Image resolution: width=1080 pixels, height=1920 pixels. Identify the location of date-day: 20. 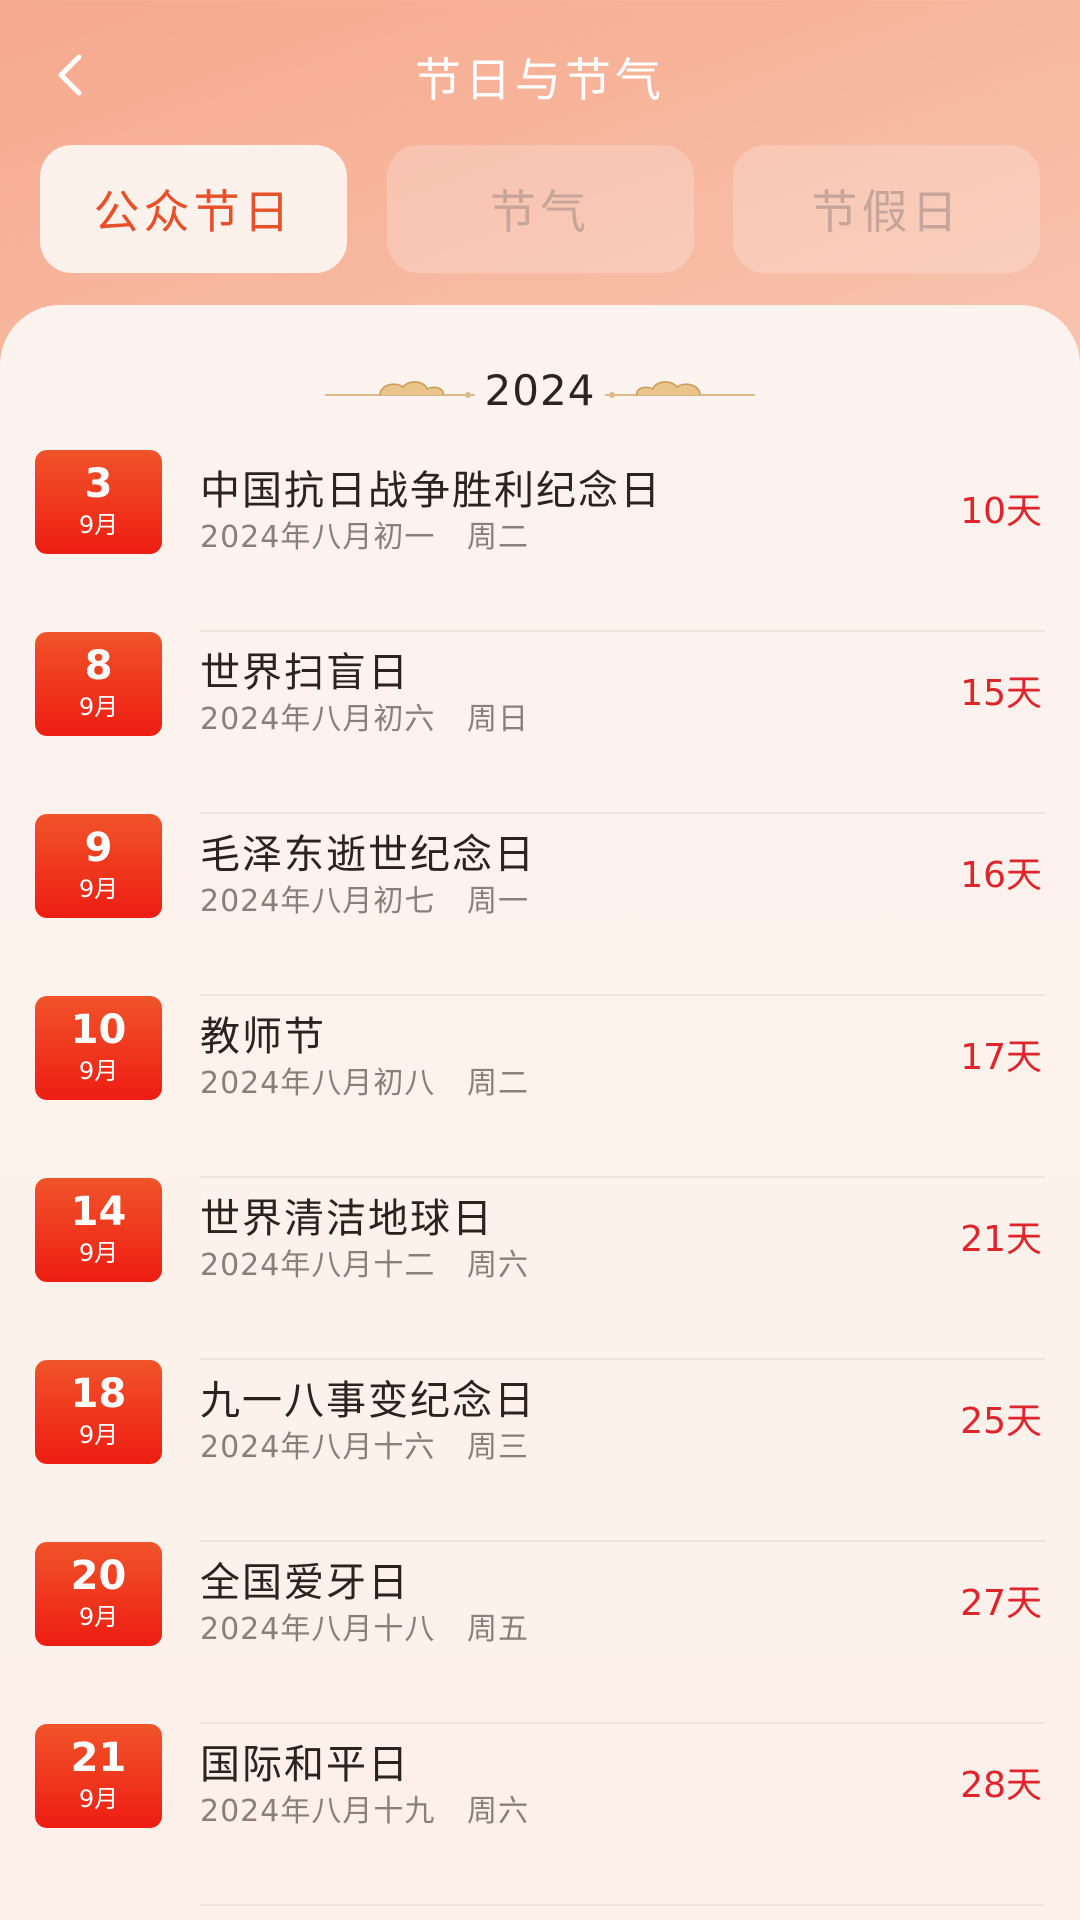
(98, 1576).